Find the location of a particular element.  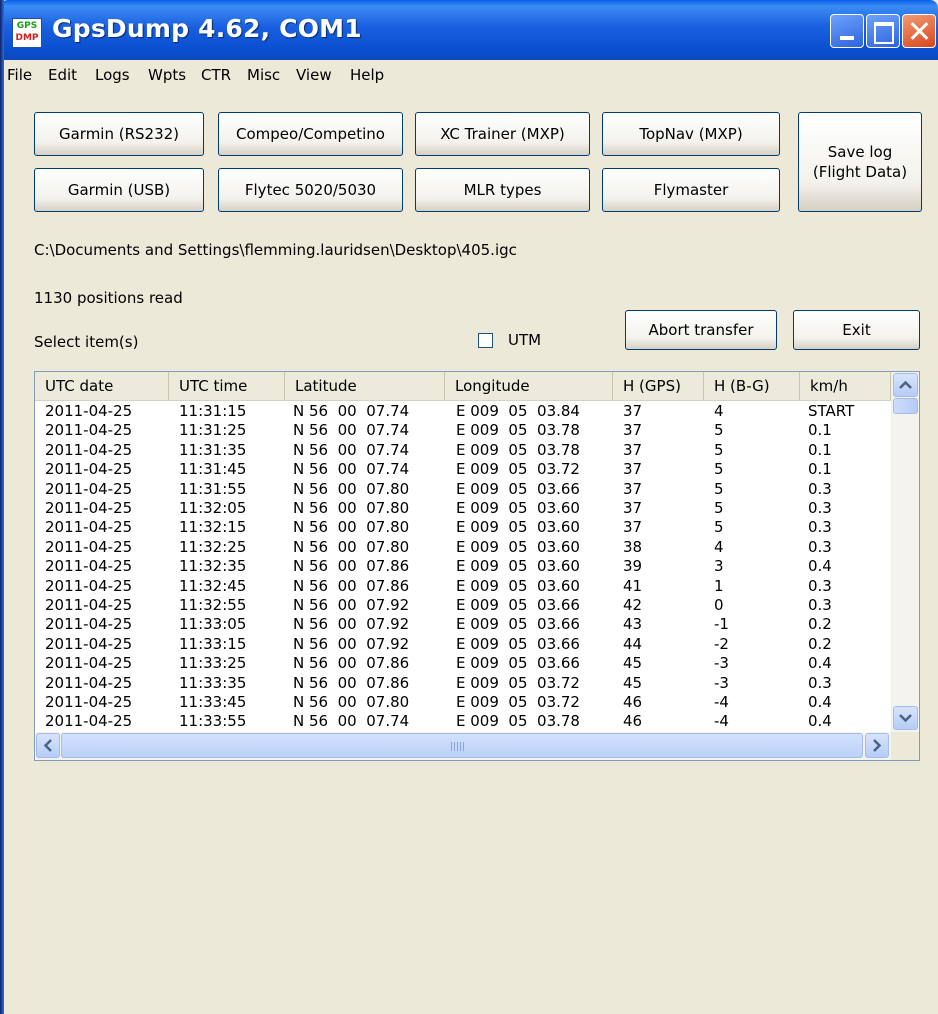

maximize-button is located at coordinates (883, 31).